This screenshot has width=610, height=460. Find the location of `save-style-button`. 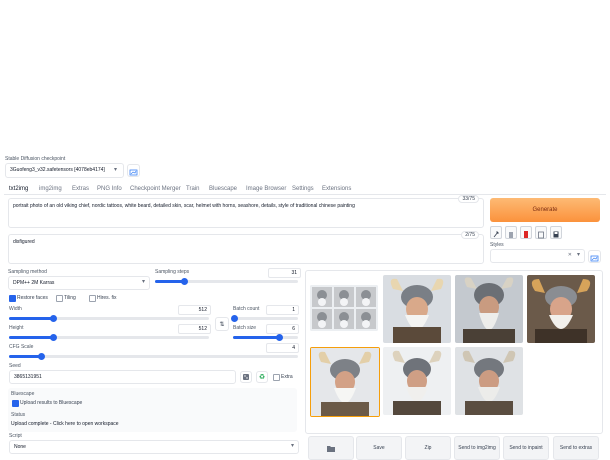

save-style-button is located at coordinates (556, 232).